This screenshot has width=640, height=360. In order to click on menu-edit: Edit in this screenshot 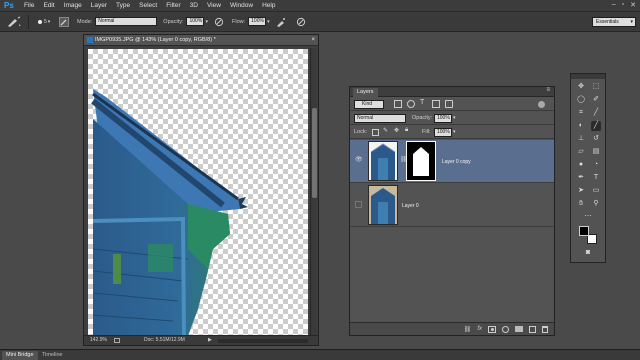, I will do `click(48, 5)`.